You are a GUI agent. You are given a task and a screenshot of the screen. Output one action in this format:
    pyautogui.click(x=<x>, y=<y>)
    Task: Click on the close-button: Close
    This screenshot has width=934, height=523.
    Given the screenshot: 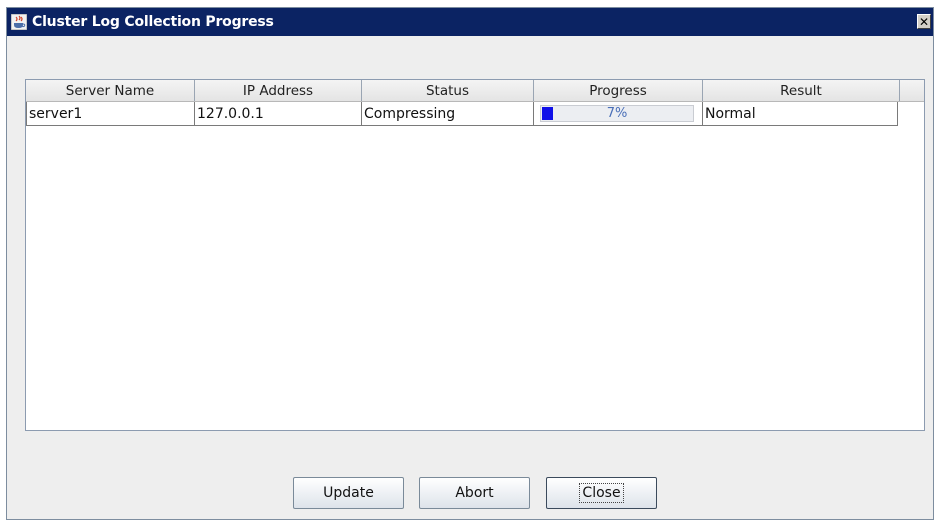 What is the action you would take?
    pyautogui.click(x=601, y=493)
    